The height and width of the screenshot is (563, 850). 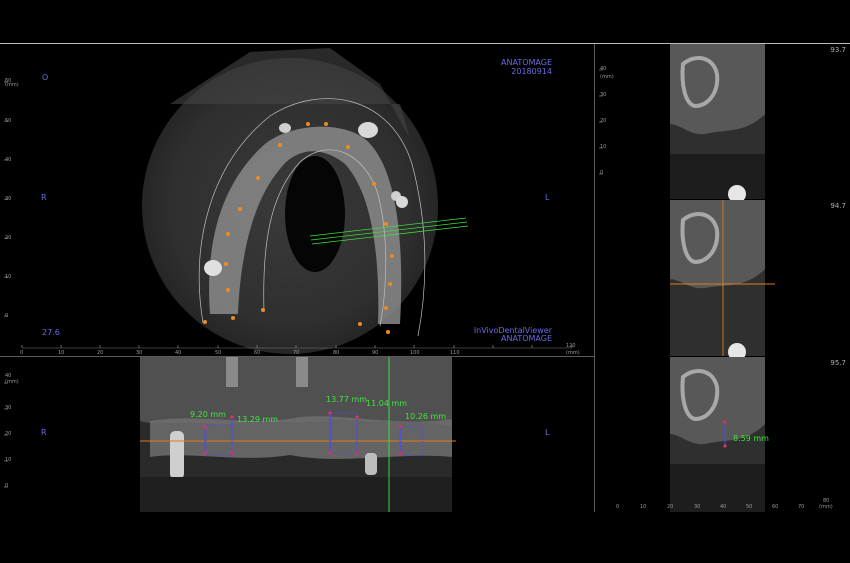 What do you see at coordinates (526, 62) in the screenshot?
I see `brand-label: ANATOMAGE` at bounding box center [526, 62].